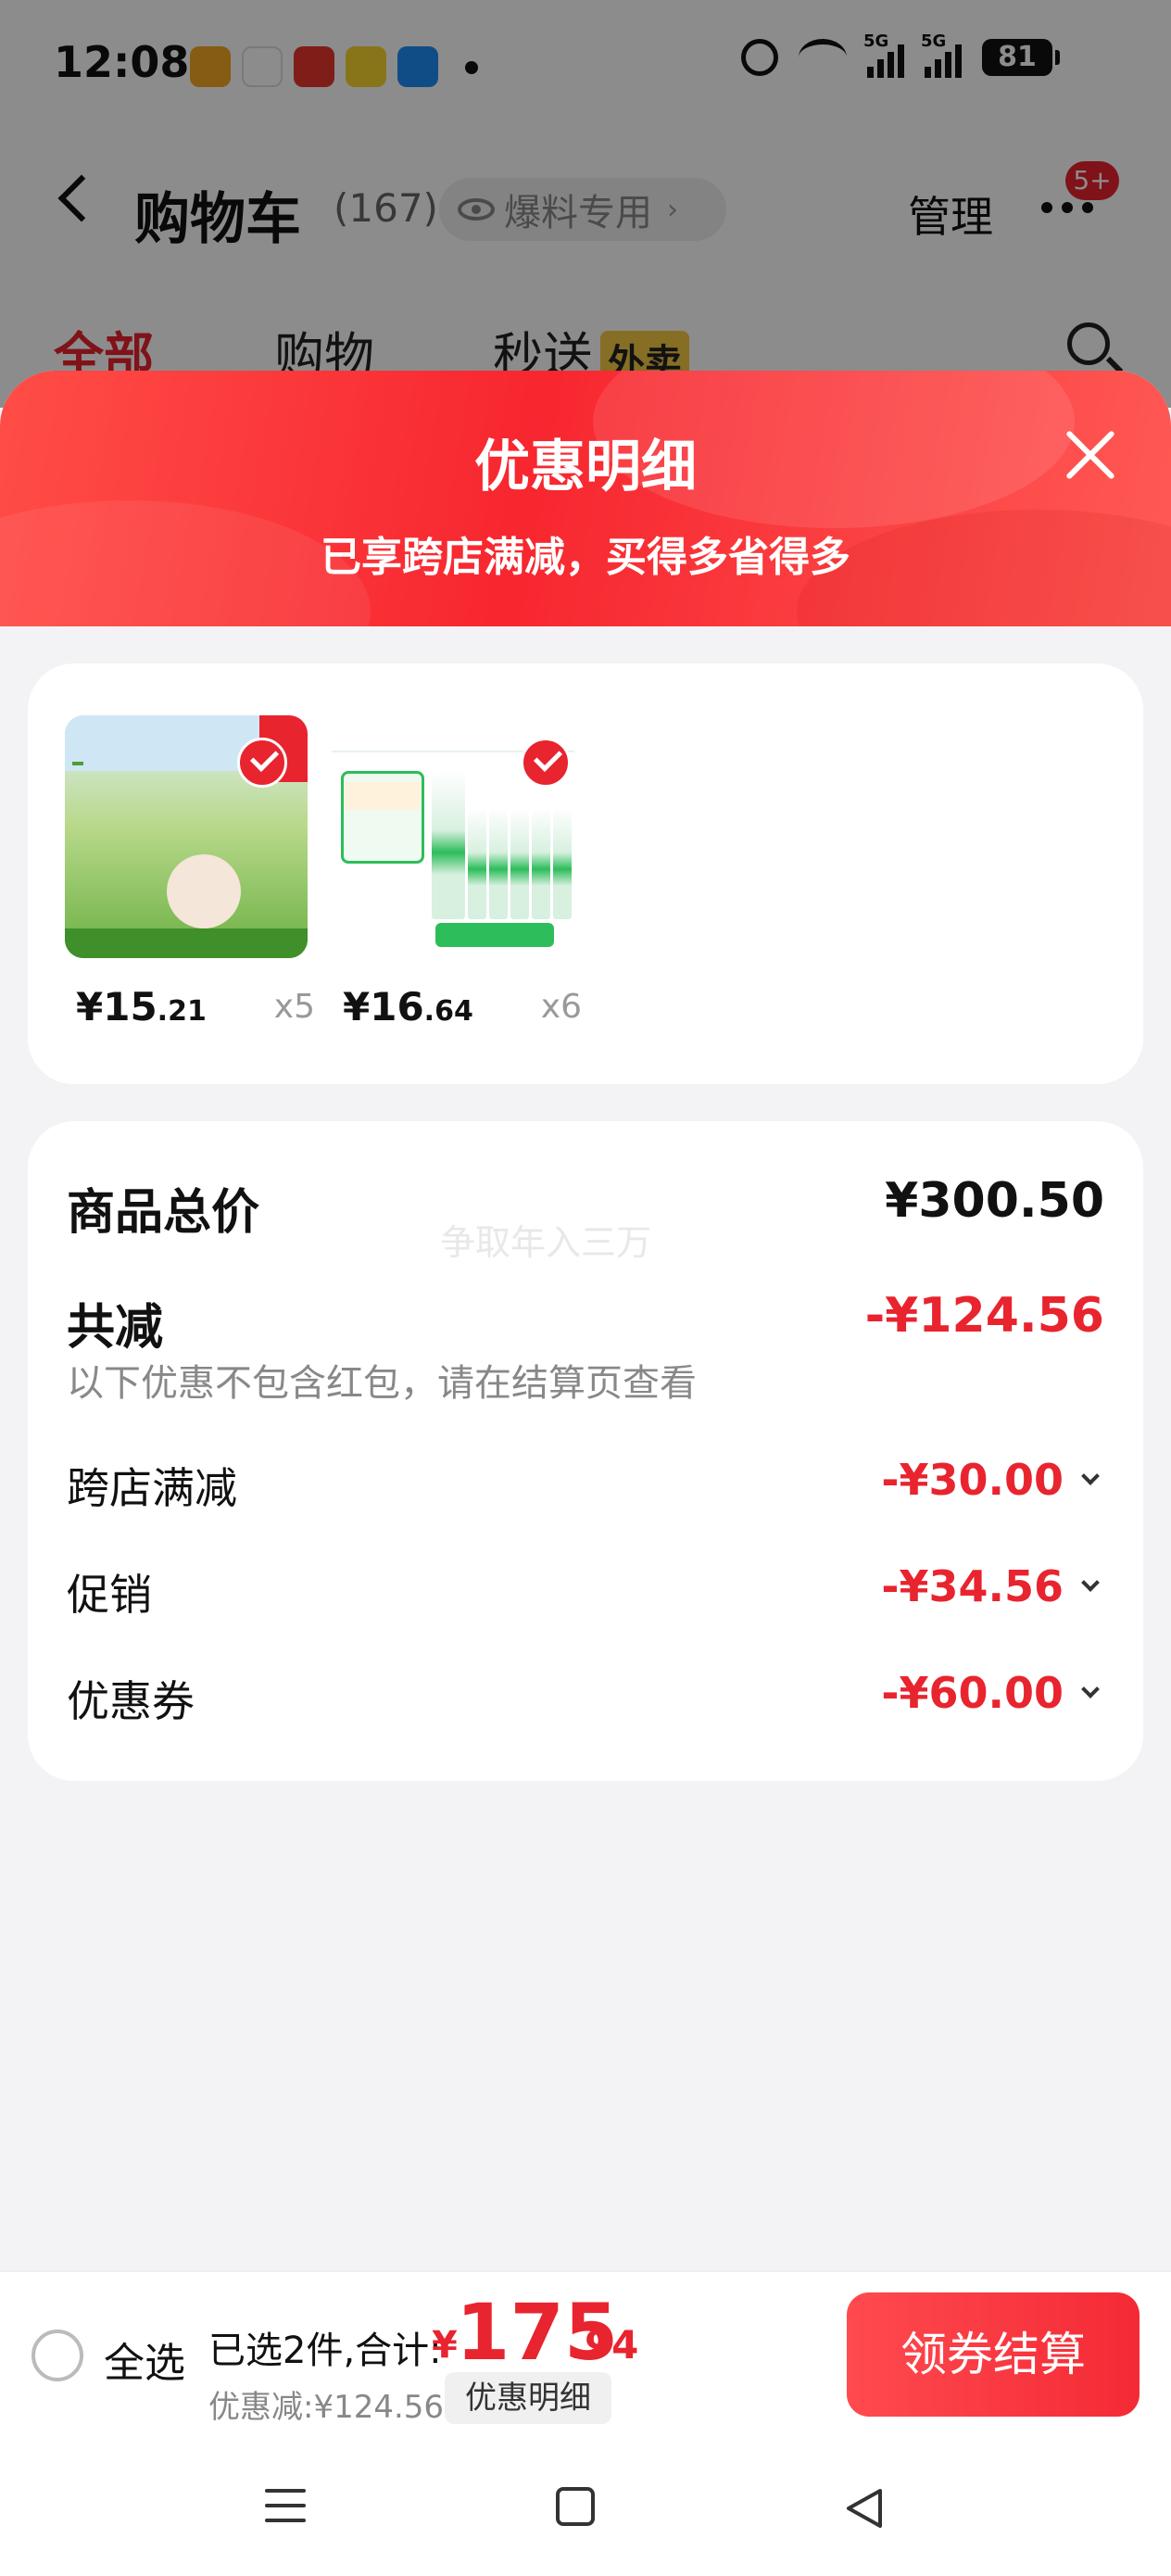  I want to click on product-price-row: ¥15.21 x5, so click(190, 1007).